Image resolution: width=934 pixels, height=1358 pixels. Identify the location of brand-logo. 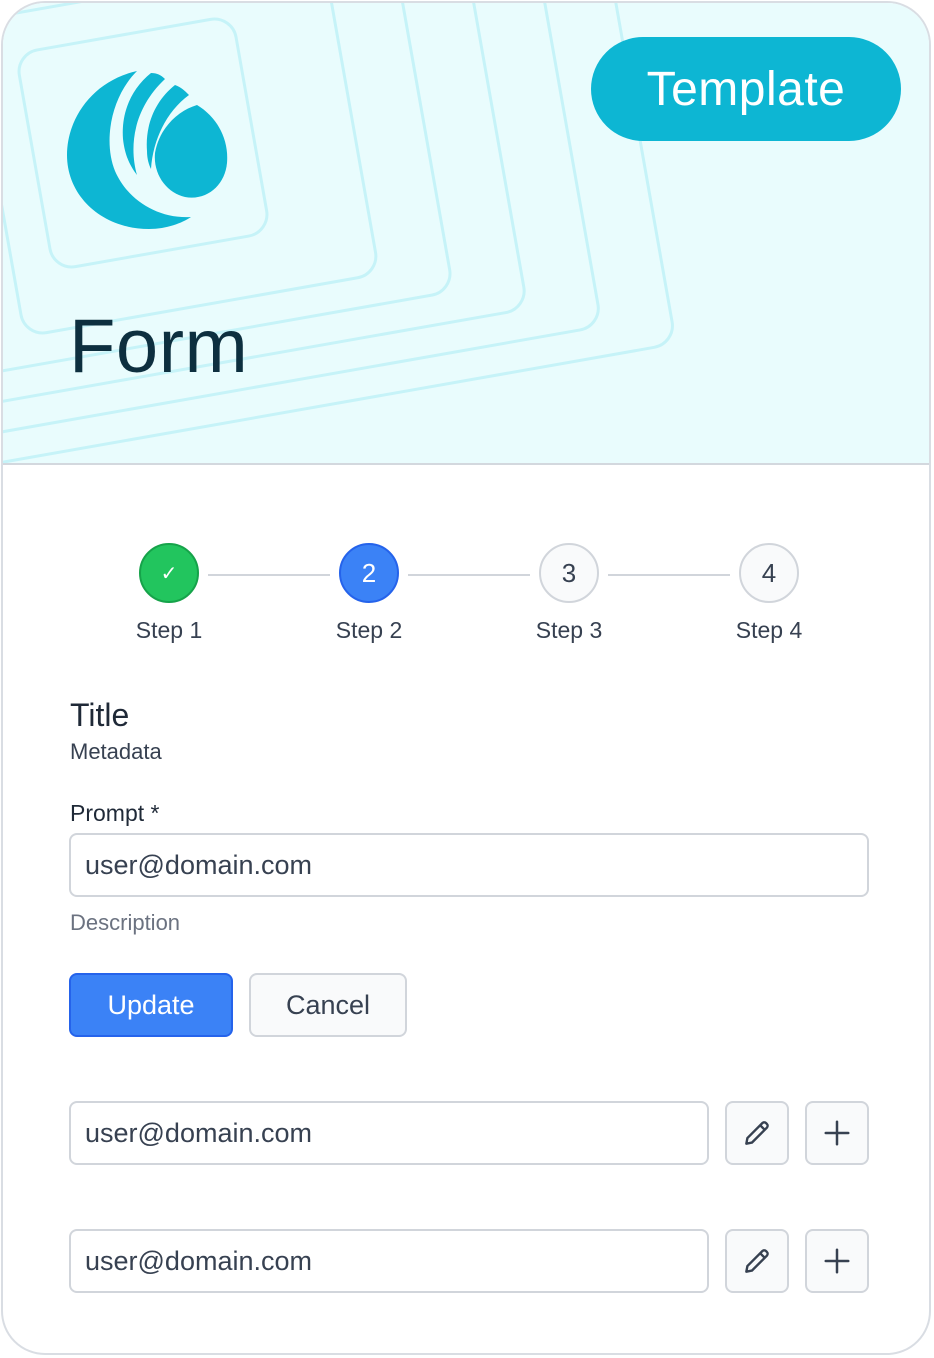
(147, 150).